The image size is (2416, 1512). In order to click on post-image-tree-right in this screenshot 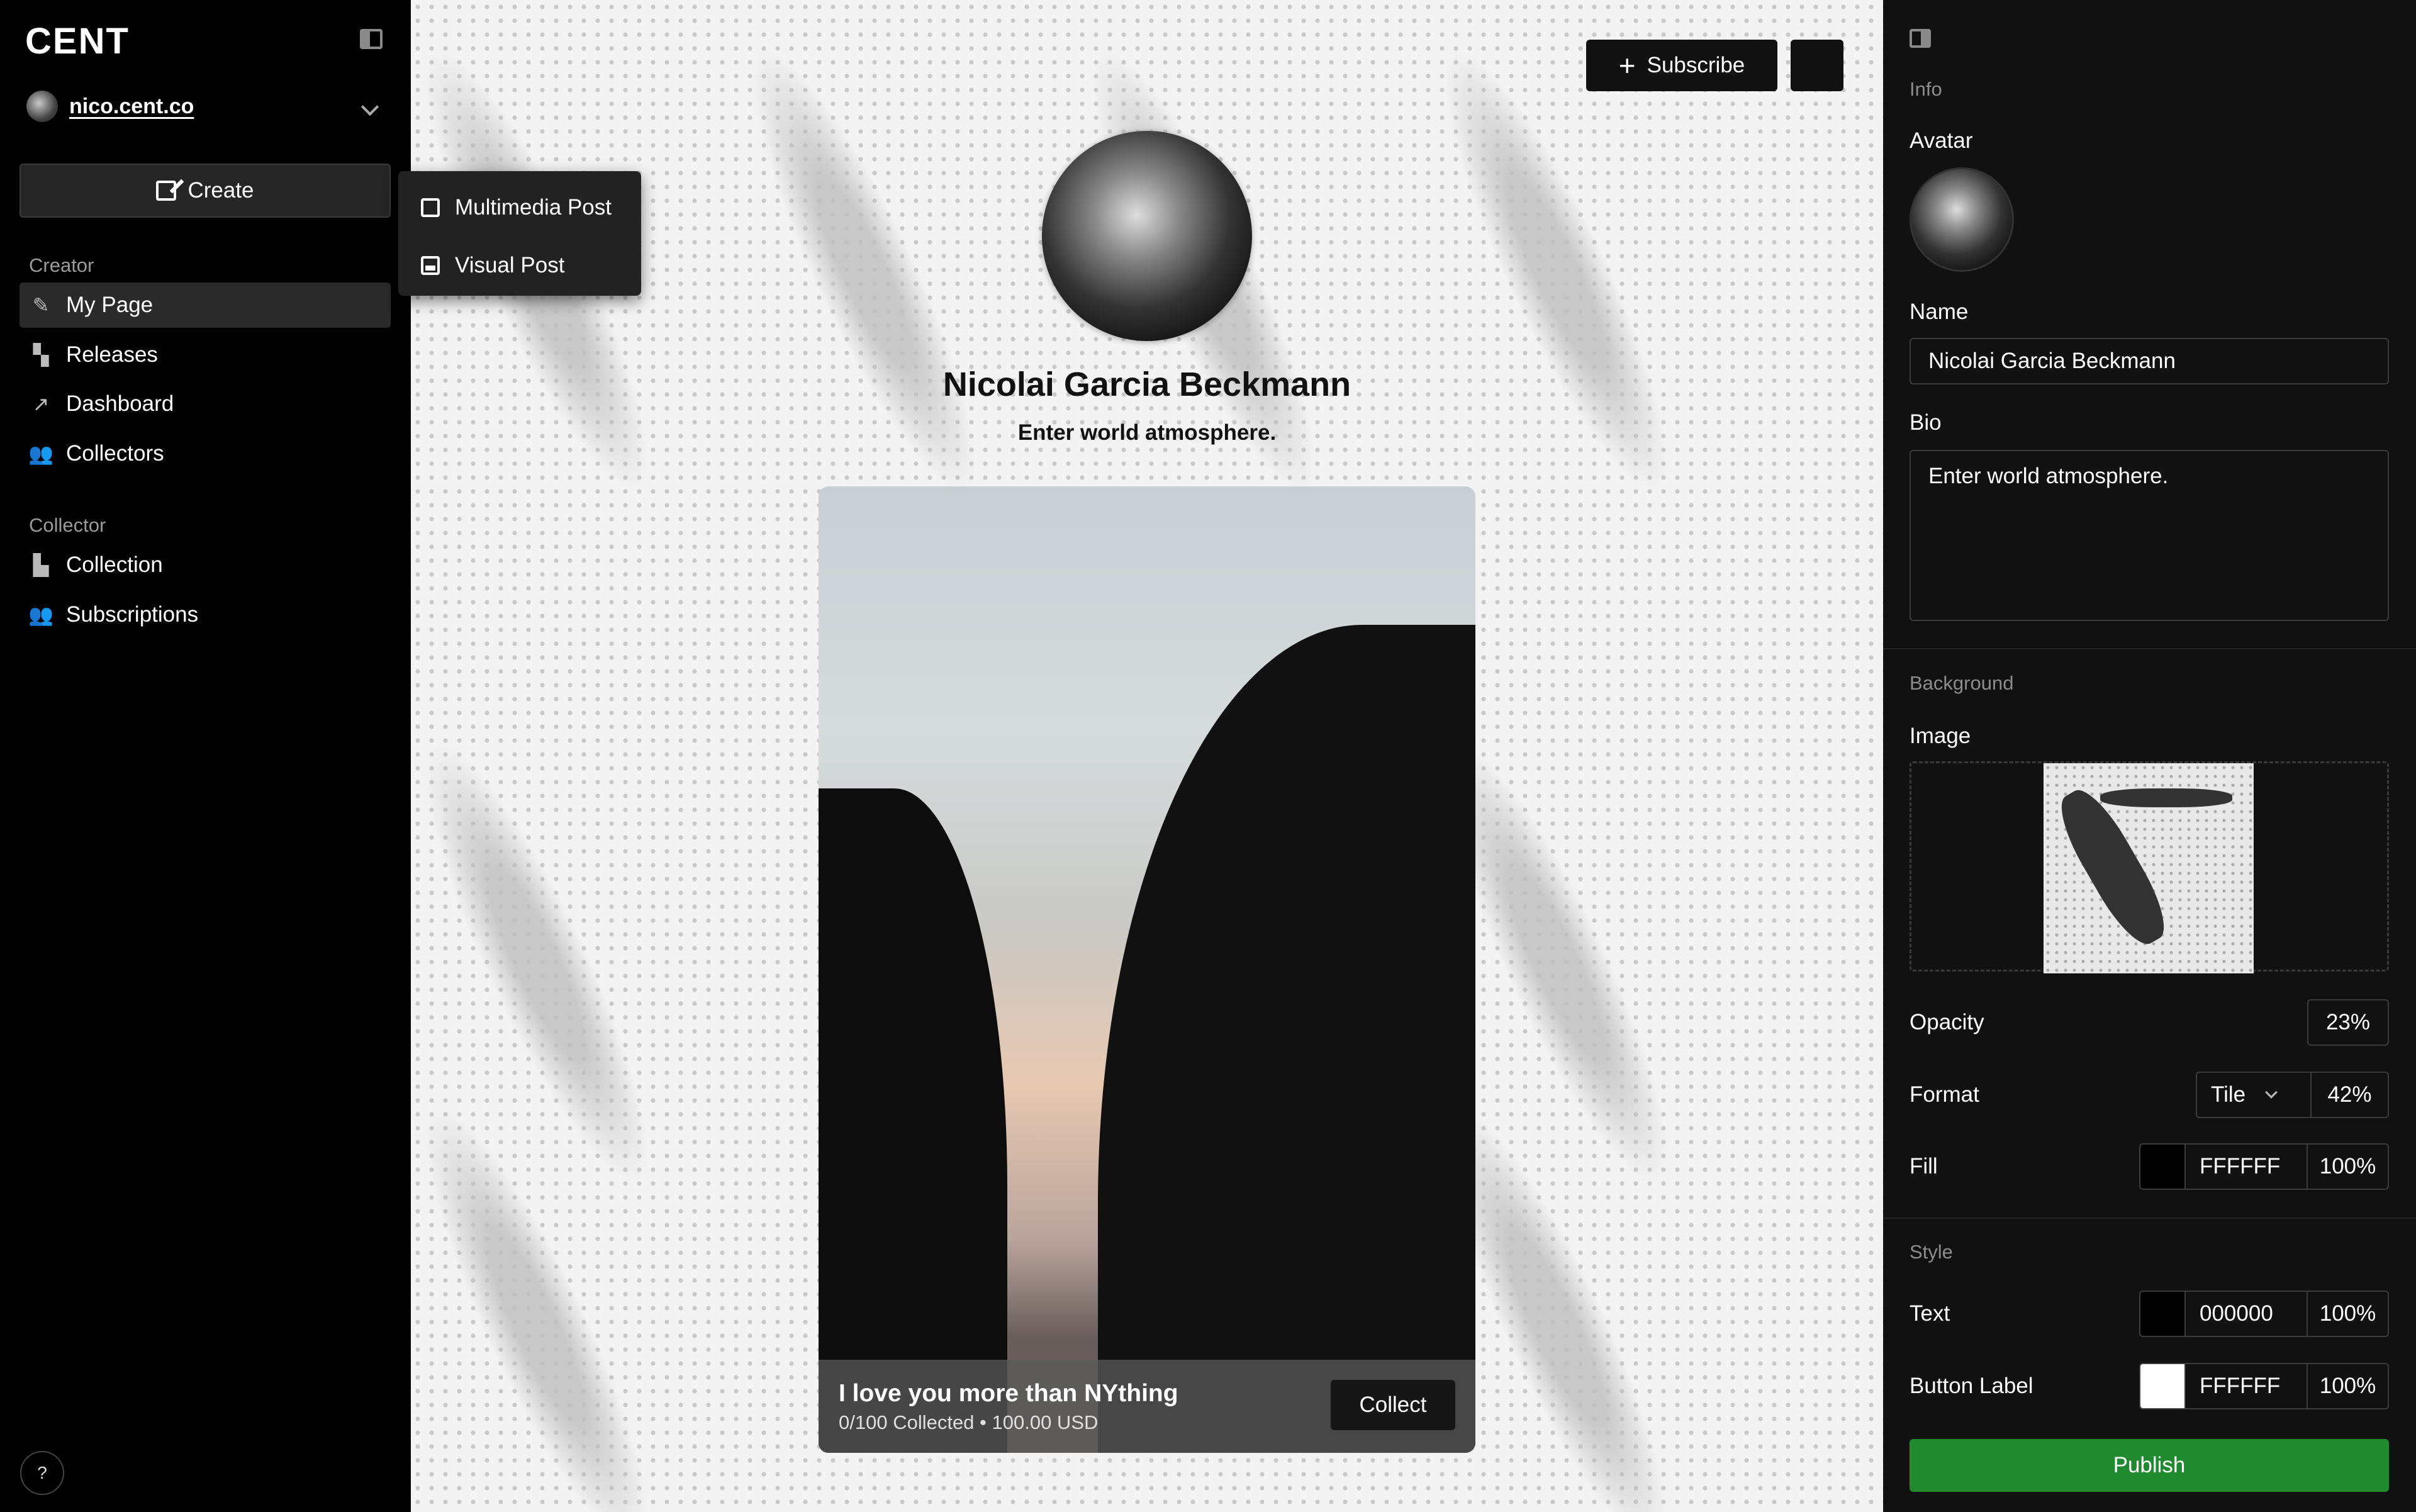, I will do `click(1286, 1039)`.